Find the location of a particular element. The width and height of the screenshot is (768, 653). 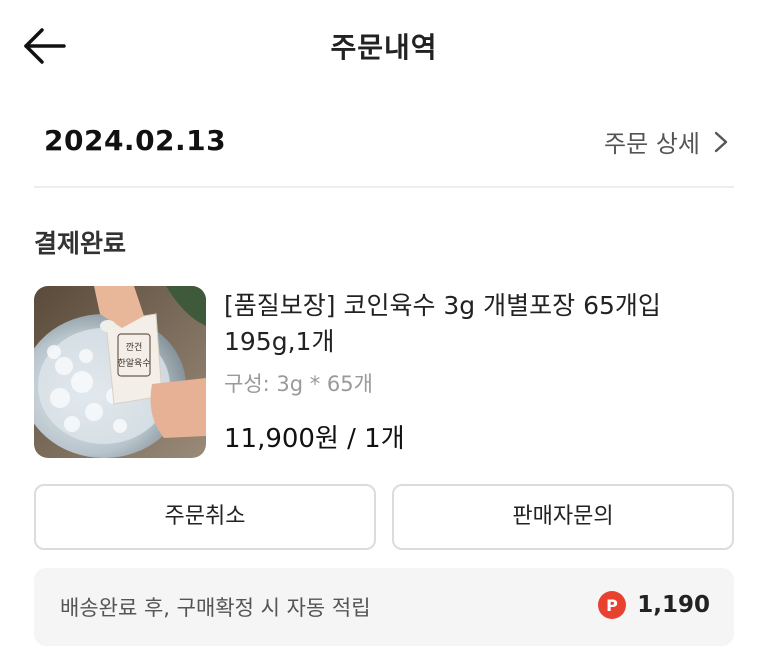

product-thumbnail: 깐건 한알육수 is located at coordinates (120, 372).